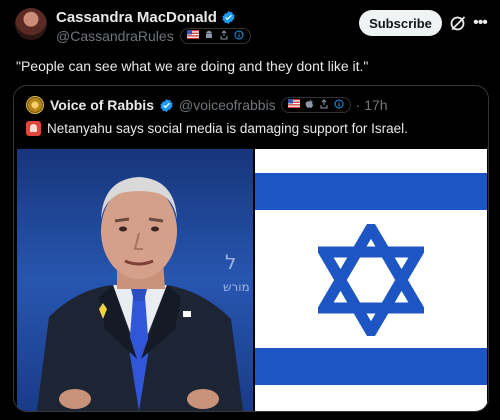 The height and width of the screenshot is (420, 500). I want to click on flag-bottom-stripe, so click(371, 366).